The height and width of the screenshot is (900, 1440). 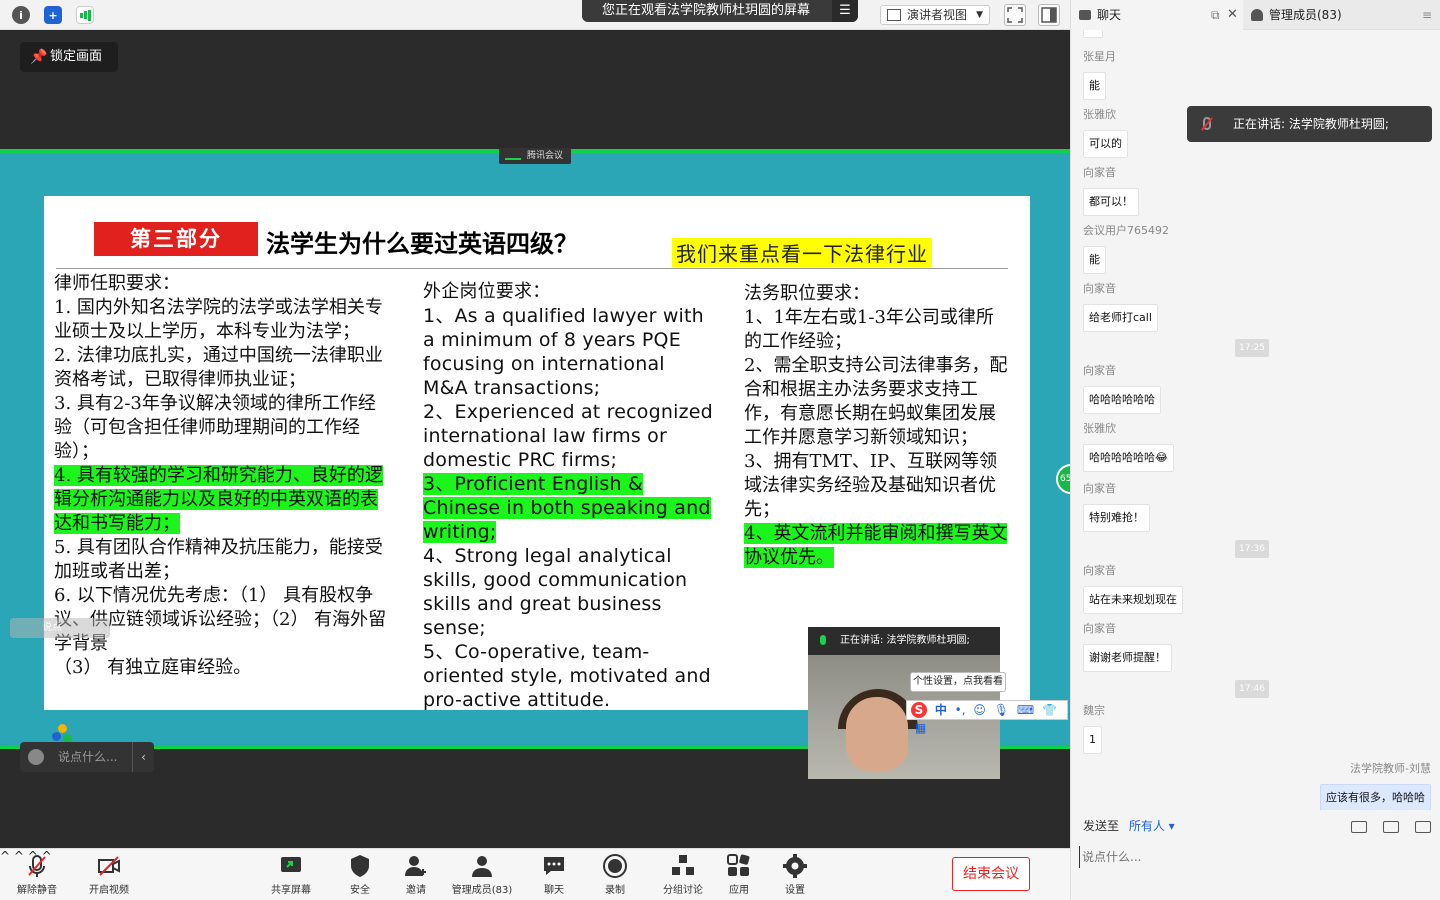 What do you see at coordinates (706, 10) in the screenshot?
I see `screen-share-banner-text: 您正在观看法学院教师杜玥圆的屏幕` at bounding box center [706, 10].